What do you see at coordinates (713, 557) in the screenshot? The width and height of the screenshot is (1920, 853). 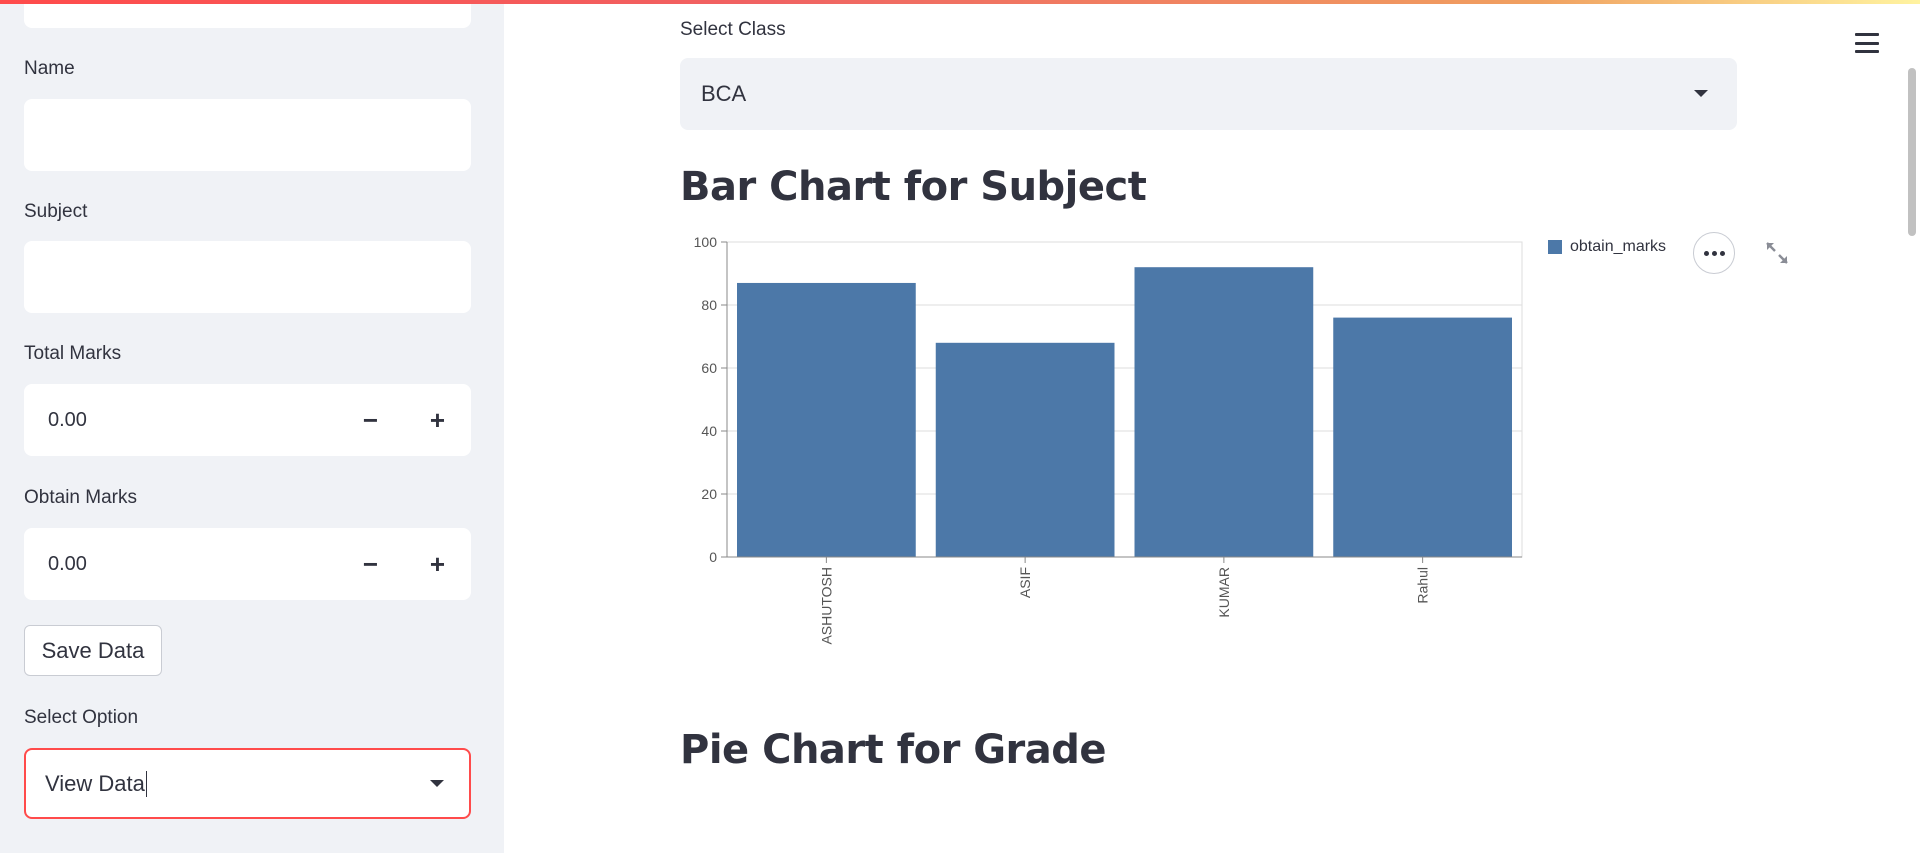 I see `y-tick-label: 0` at bounding box center [713, 557].